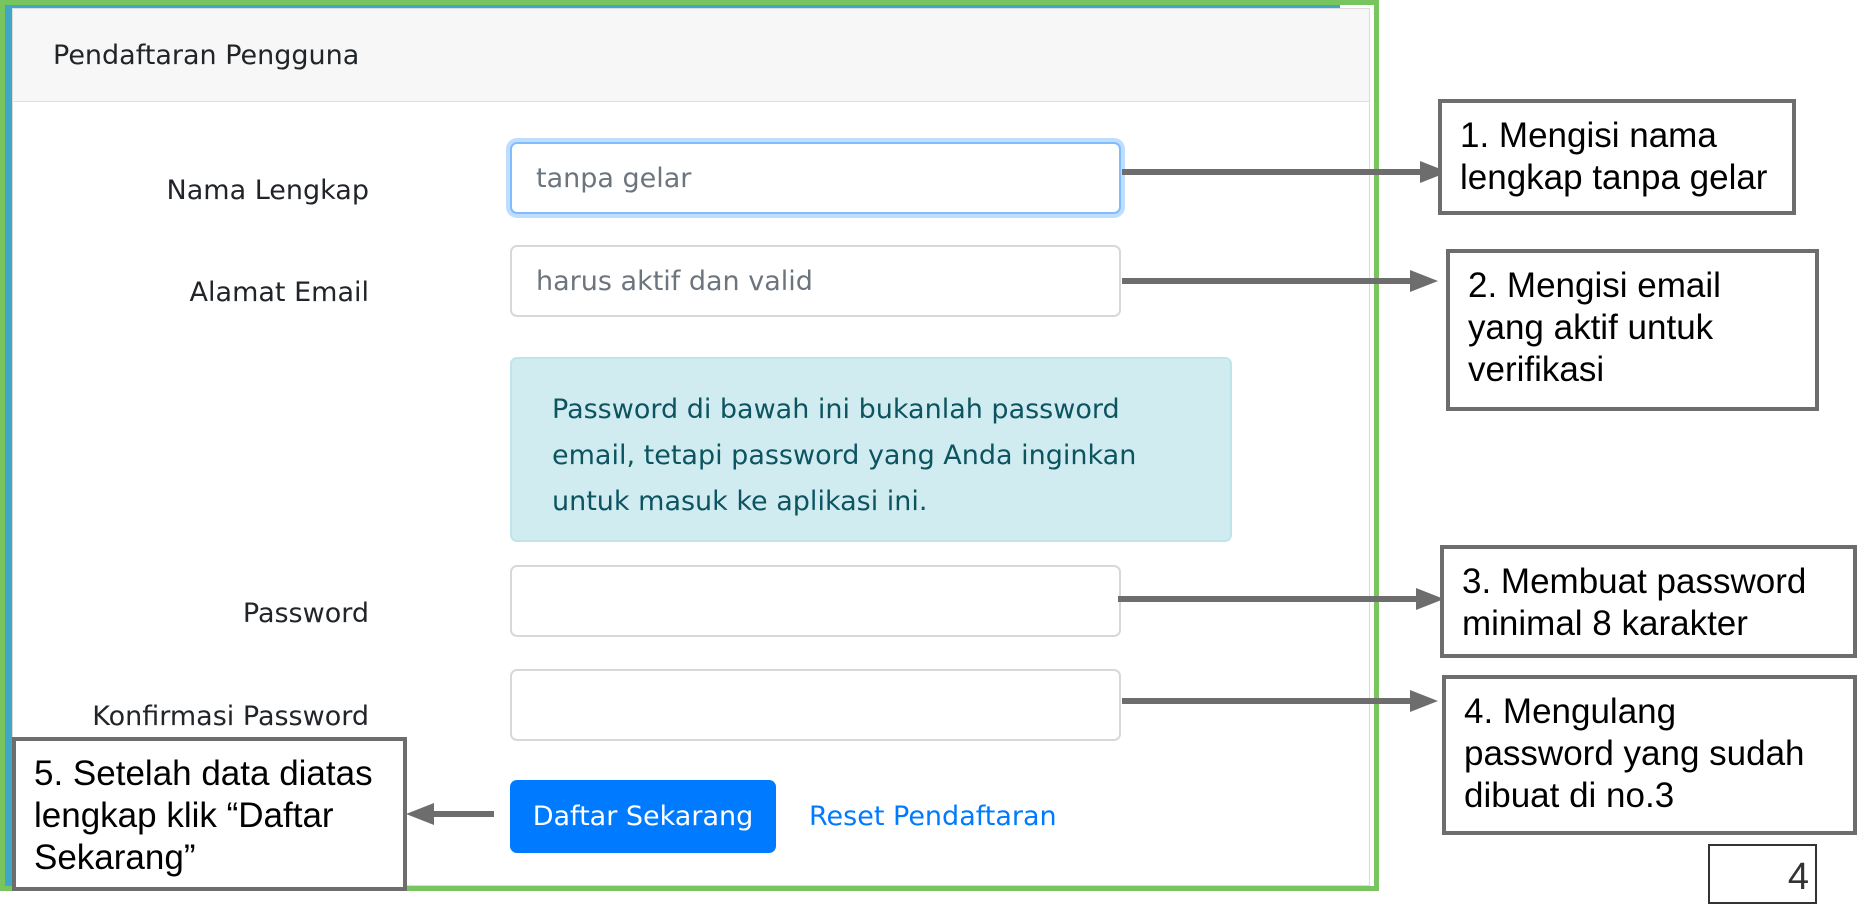  Describe the element at coordinates (1762, 874) in the screenshot. I see `page-number: 4` at that location.